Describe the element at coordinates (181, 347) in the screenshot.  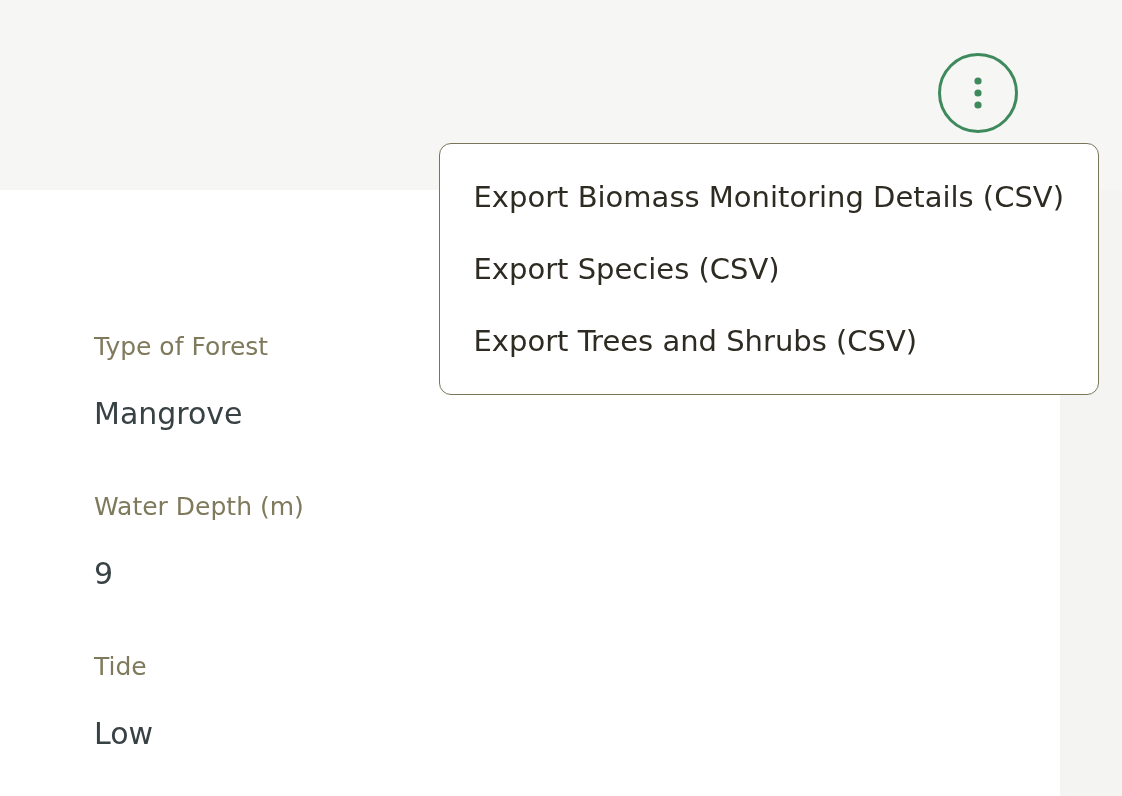
I see `field-label: Type of Forest` at that location.